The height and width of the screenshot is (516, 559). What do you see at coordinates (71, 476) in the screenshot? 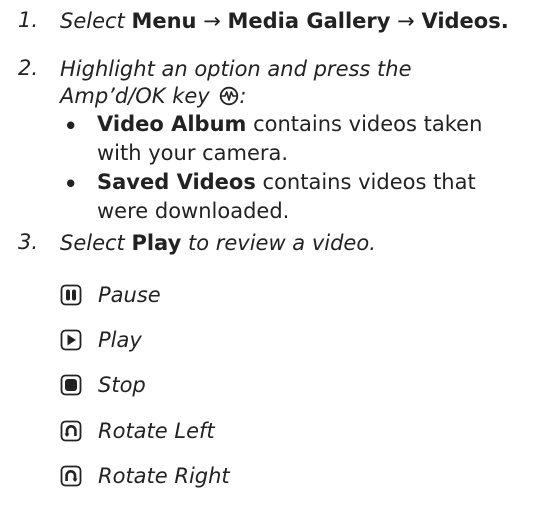
I see `rotate-right-icon` at bounding box center [71, 476].